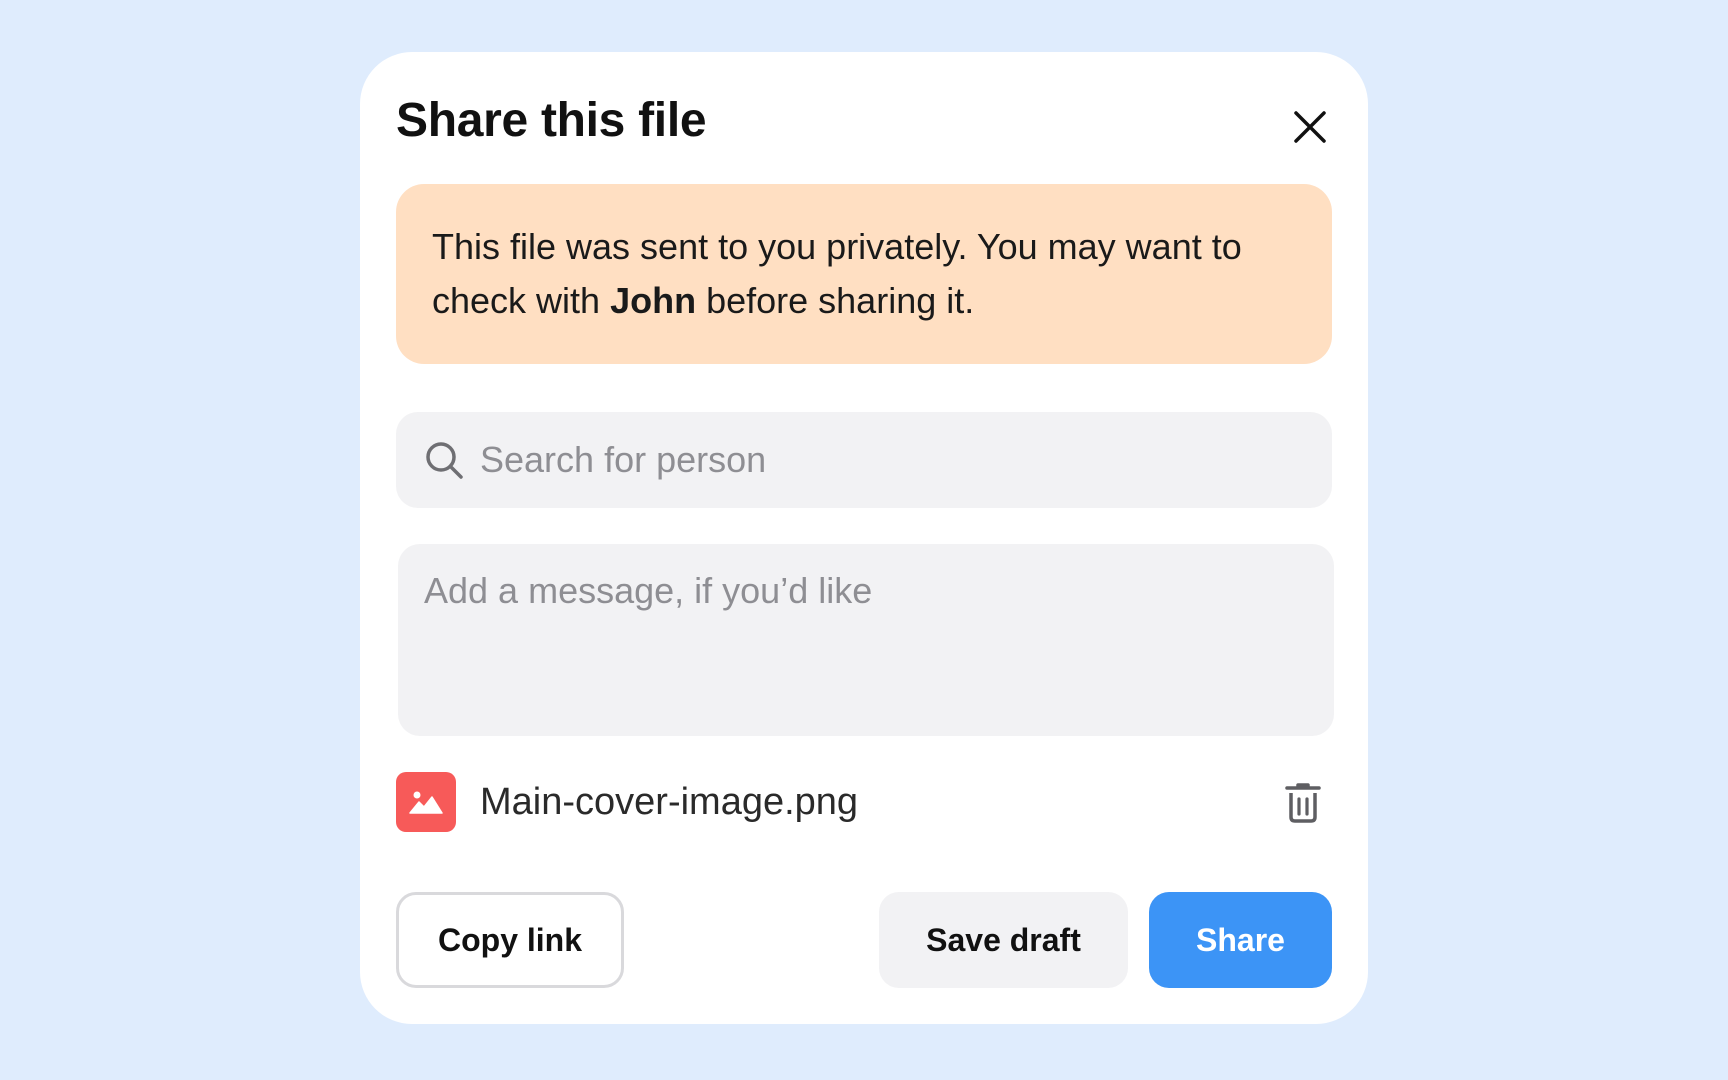  I want to click on search-input, so click(890, 460).